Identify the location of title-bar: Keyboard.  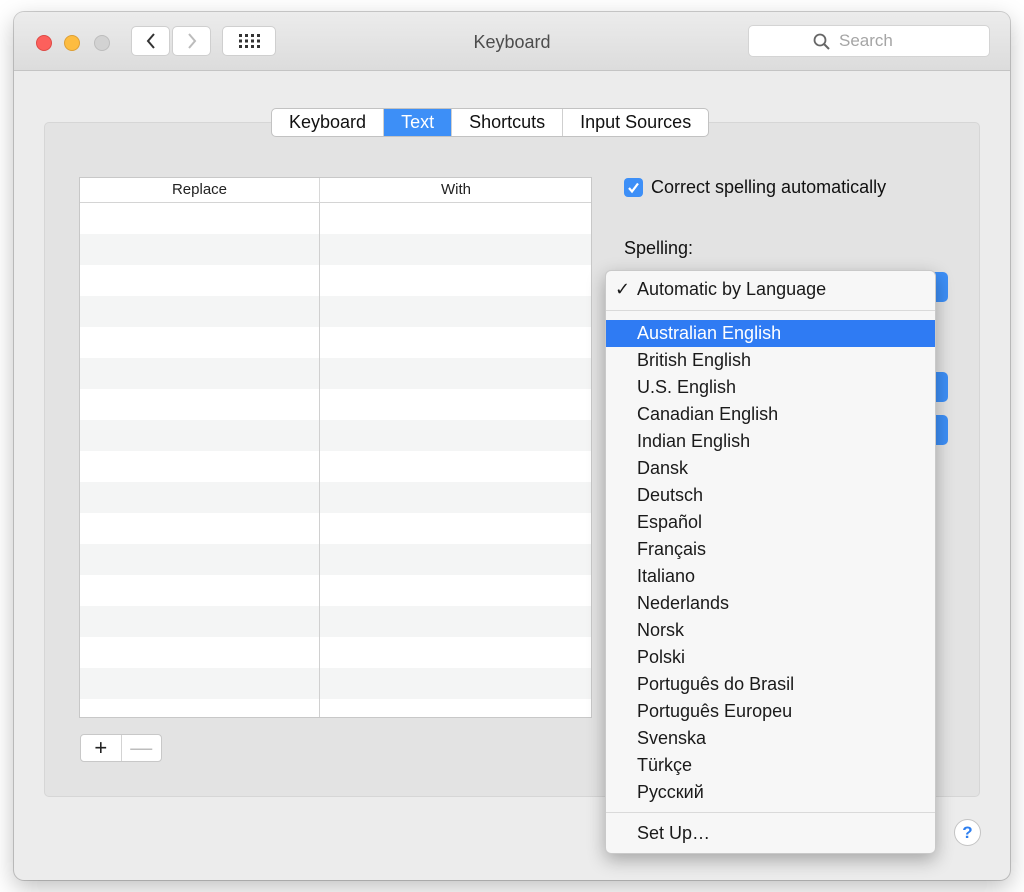
(512, 41).